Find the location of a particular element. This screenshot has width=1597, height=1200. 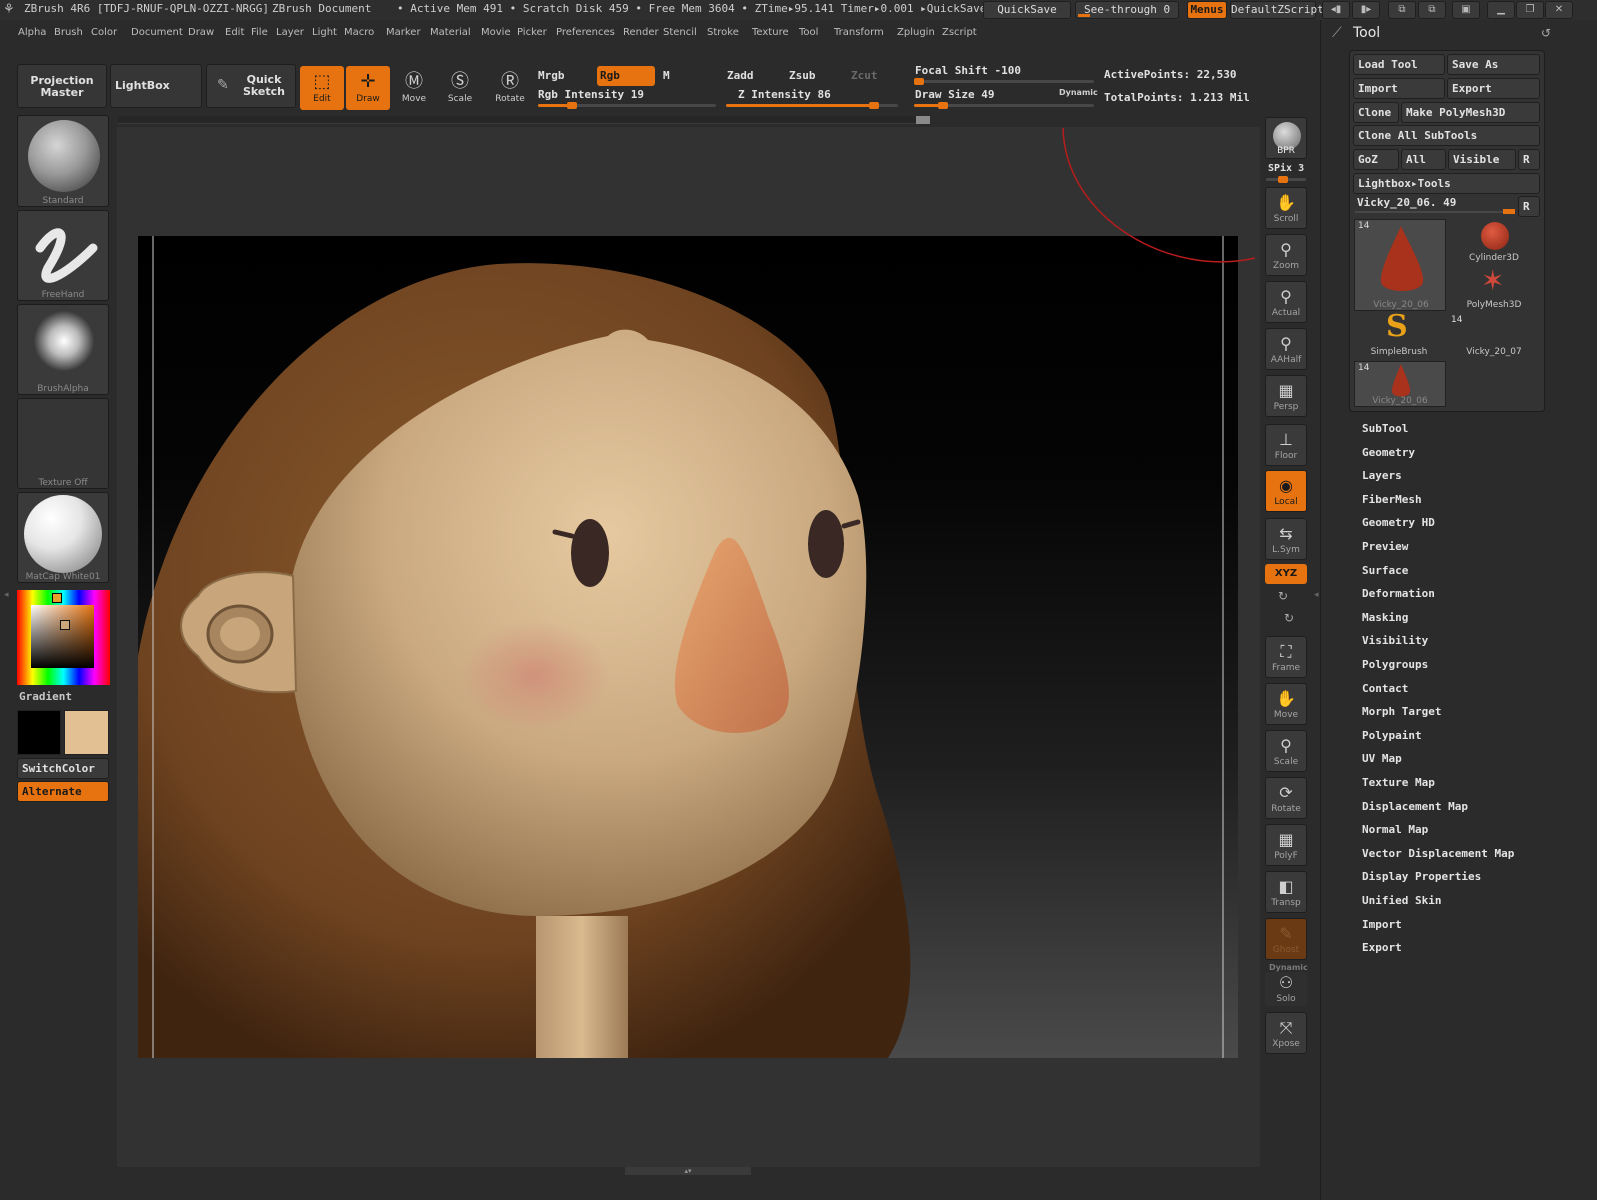

zsub-button: Zsub is located at coordinates (815, 76).